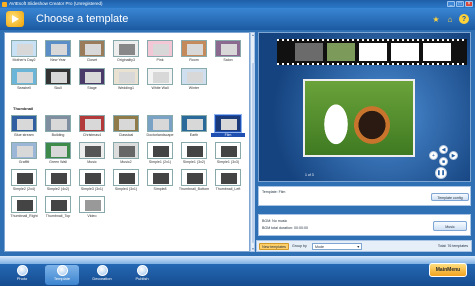 This screenshot has height=286, width=475. Describe the element at coordinates (285, 228) in the screenshot. I see `bgm-duration: BGM total duration: 00:00:00` at that location.